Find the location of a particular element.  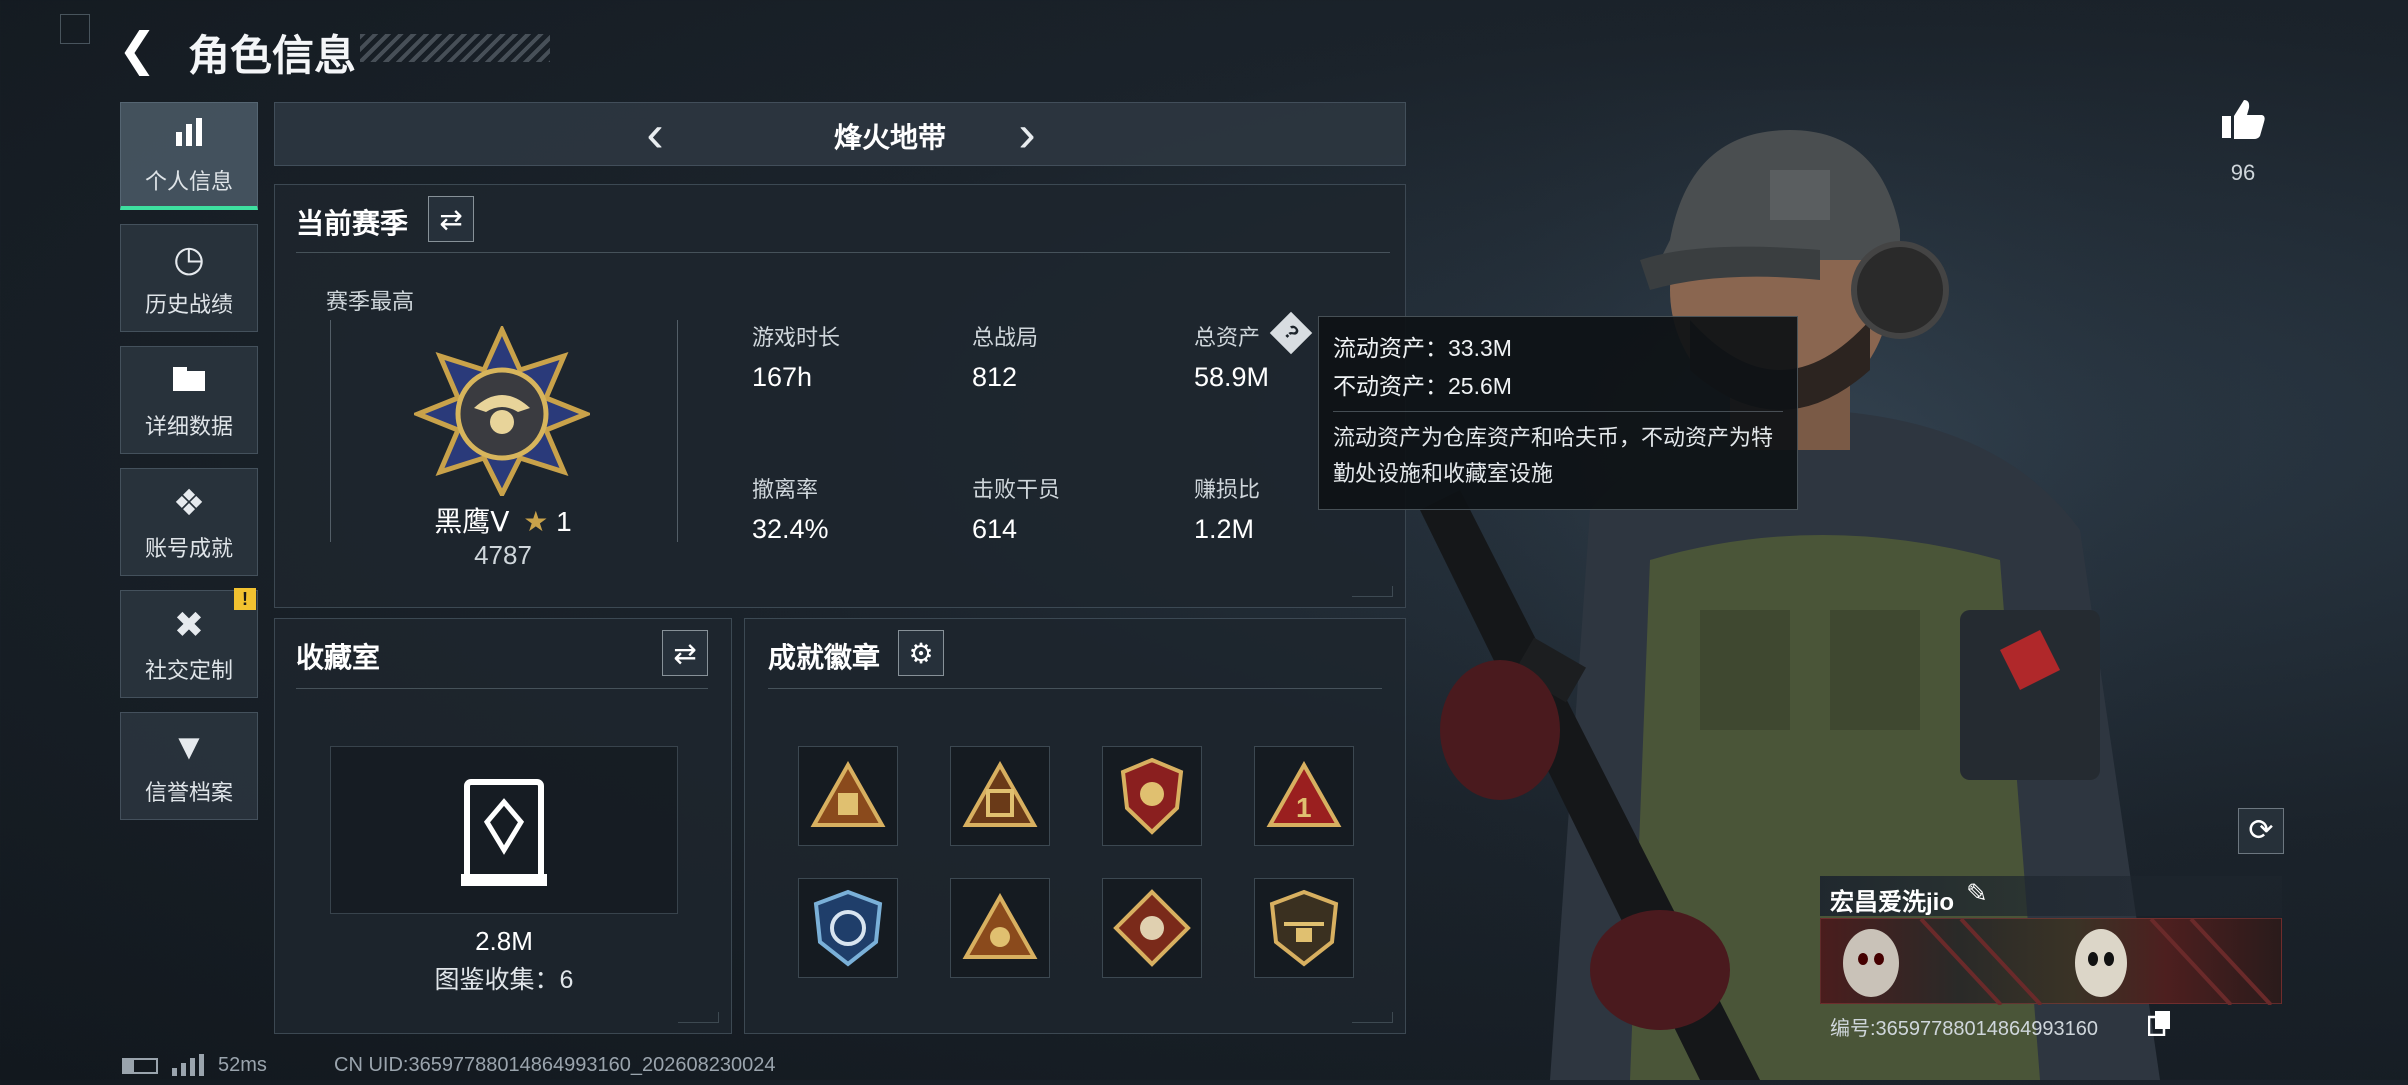

alert-badge: ! is located at coordinates (245, 599).